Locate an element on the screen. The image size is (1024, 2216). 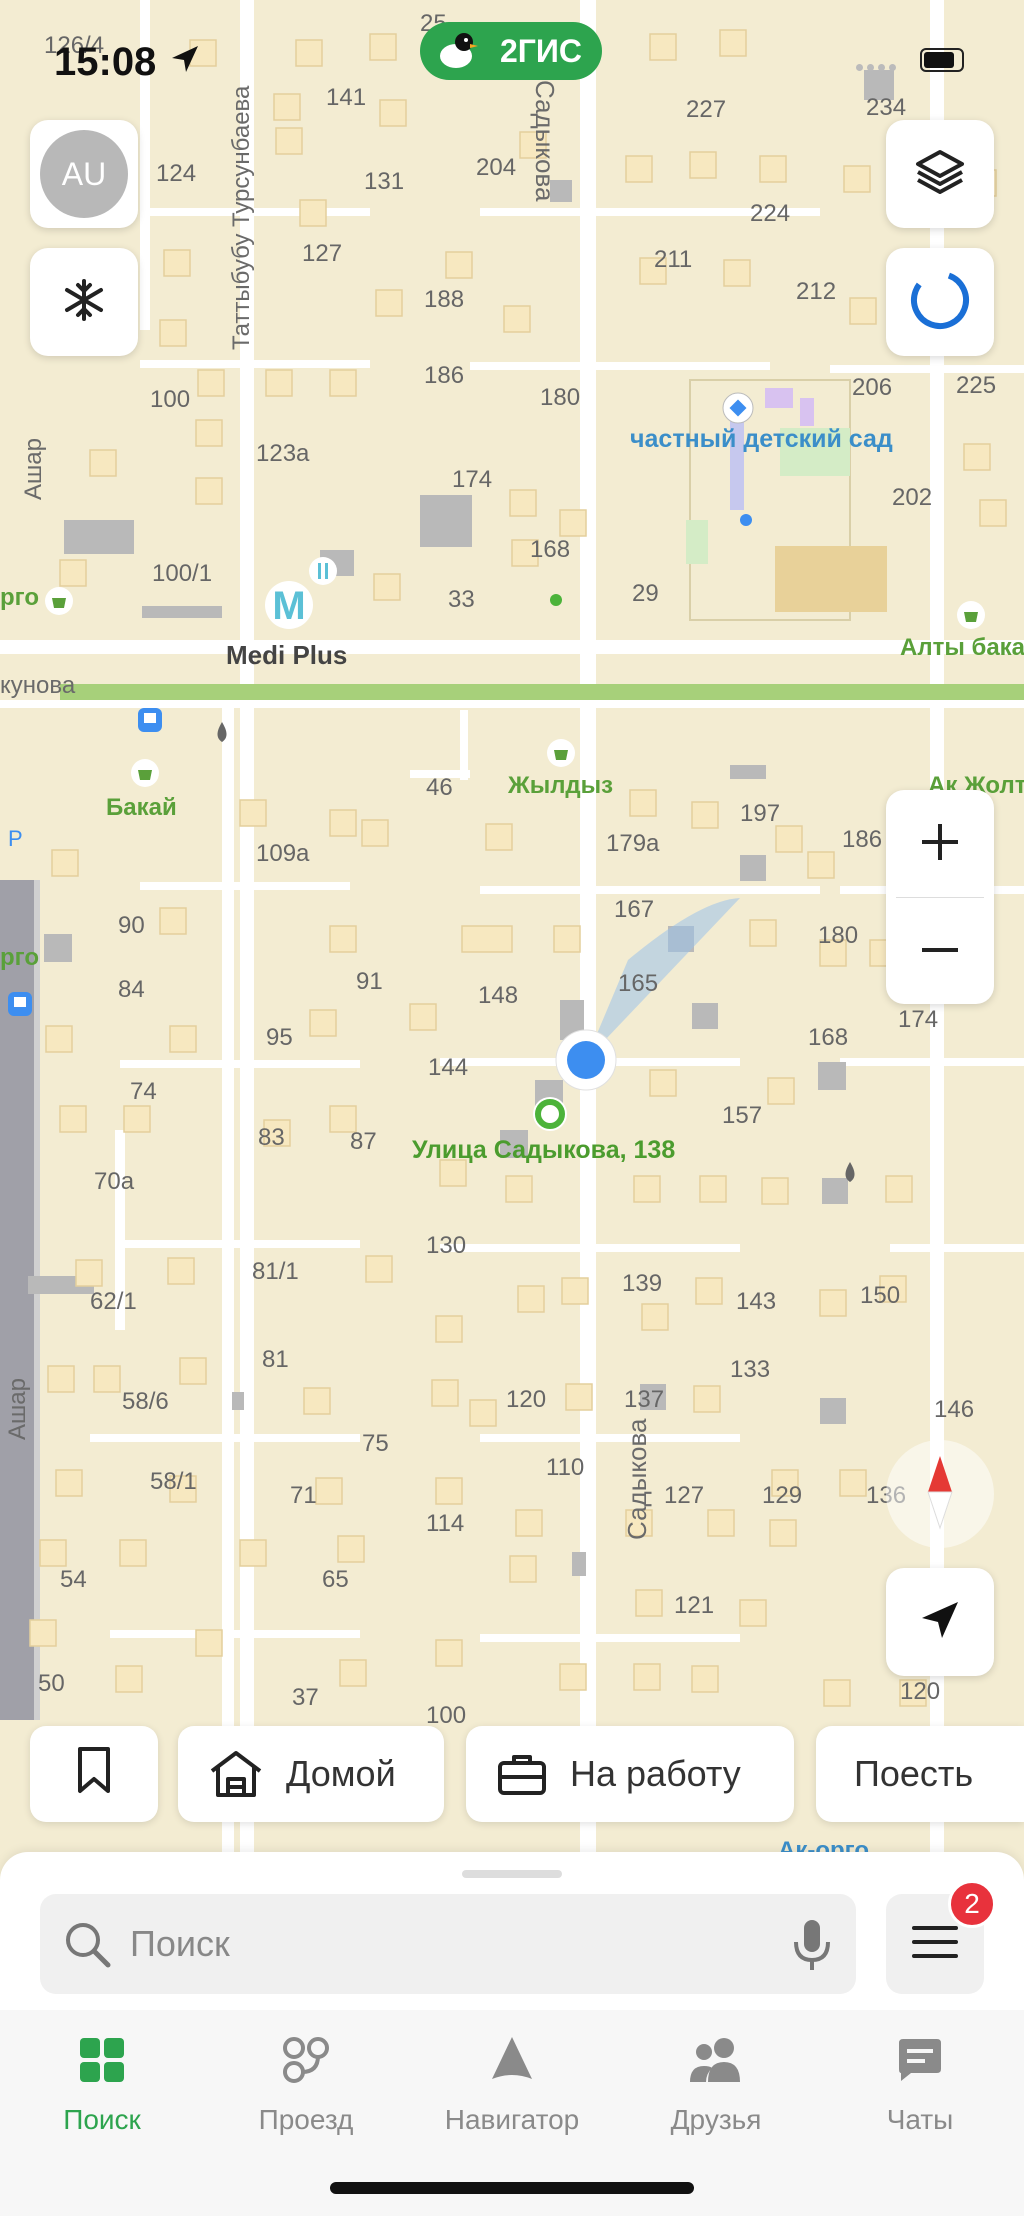
street-label-ashar-bottom: Ашар is located at coordinates (17, 1409).